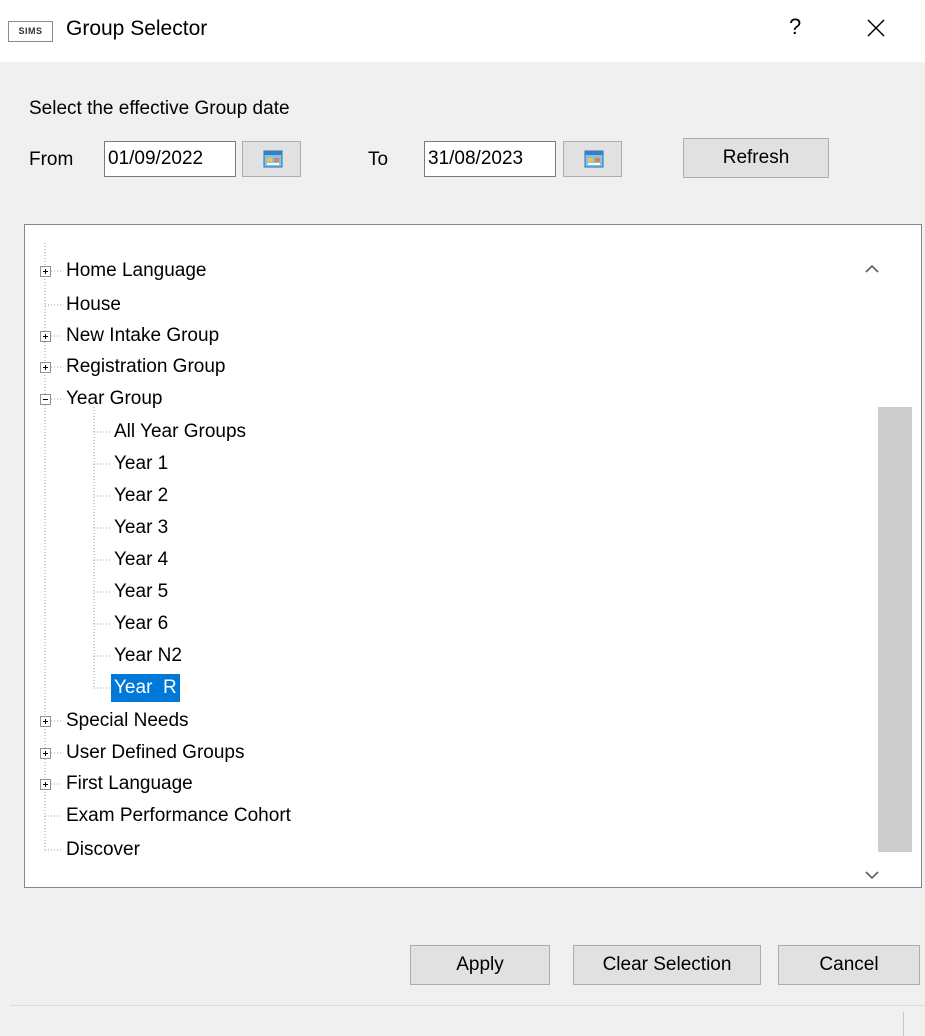  Describe the element at coordinates (45, 336) in the screenshot. I see `expand-new-intake-group-toggle` at that location.